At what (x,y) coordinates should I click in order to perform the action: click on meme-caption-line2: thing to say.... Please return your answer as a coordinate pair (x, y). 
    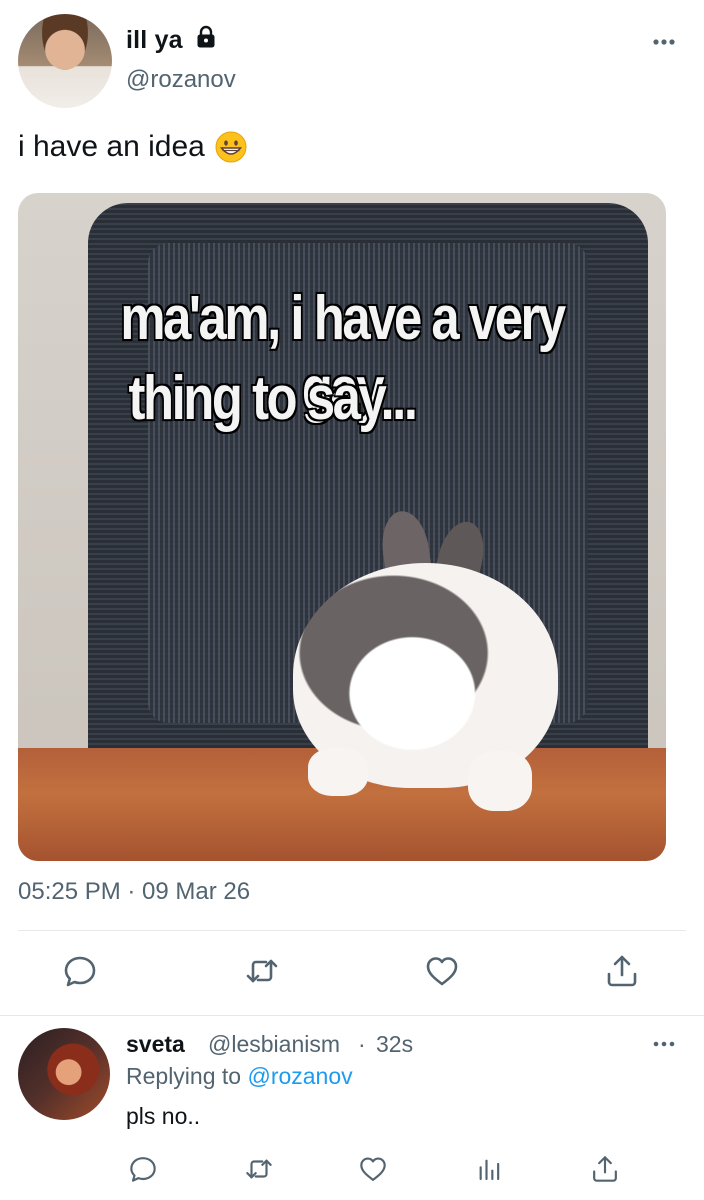
    Looking at the image, I should click on (273, 398).